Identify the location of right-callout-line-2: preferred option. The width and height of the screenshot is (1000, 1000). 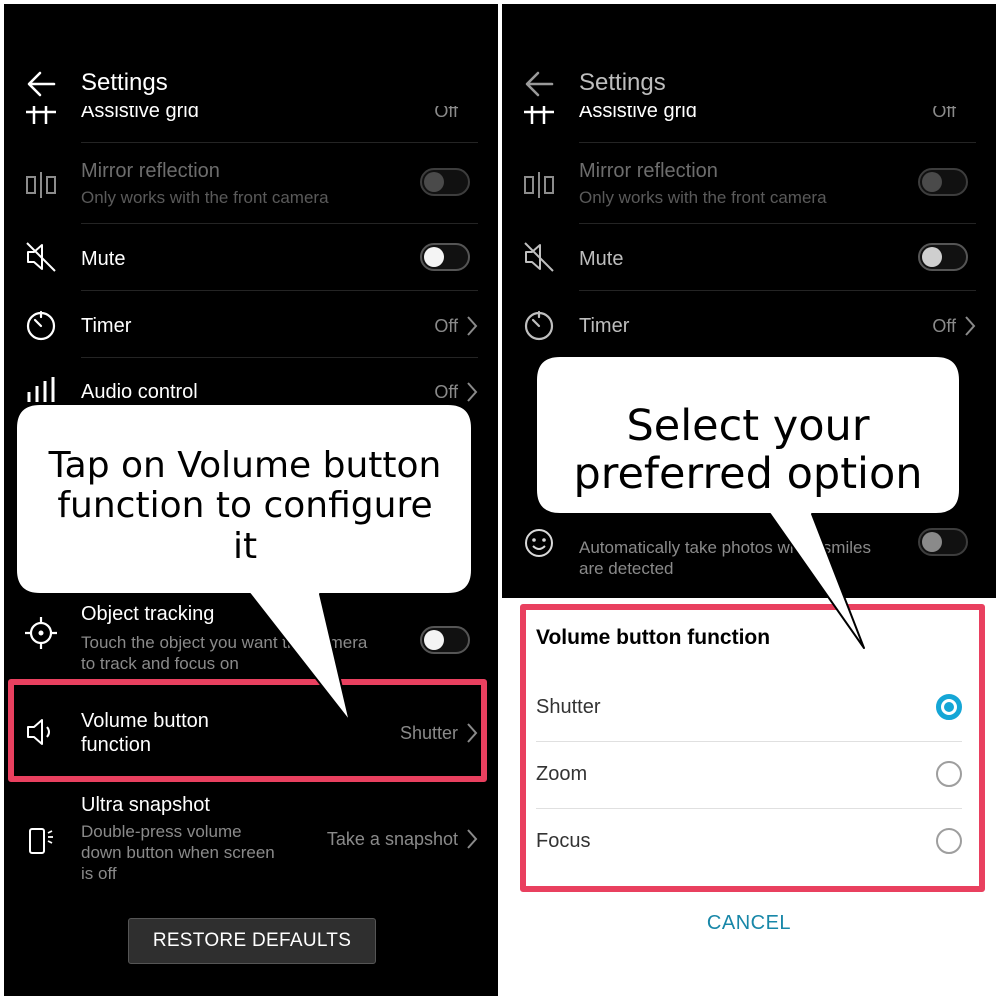
(748, 474).